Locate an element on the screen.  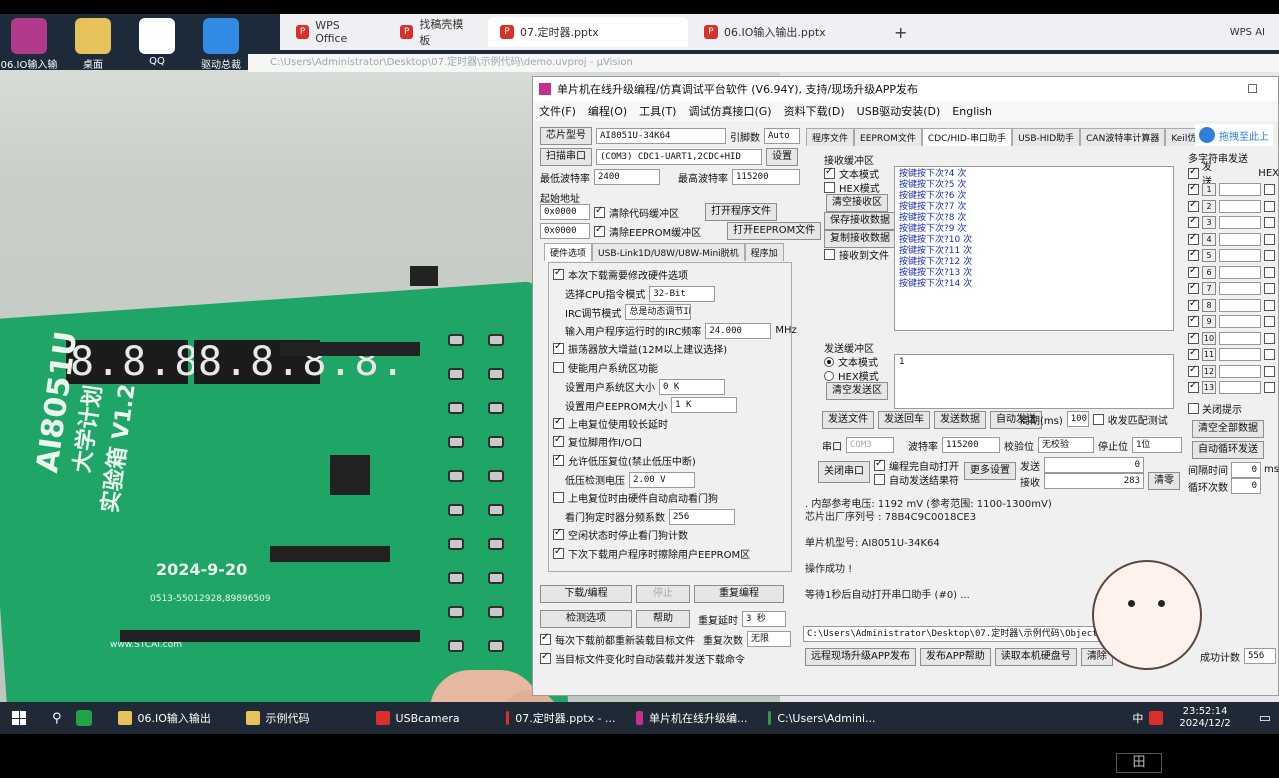
send-hex-radio is located at coordinates (829, 375).